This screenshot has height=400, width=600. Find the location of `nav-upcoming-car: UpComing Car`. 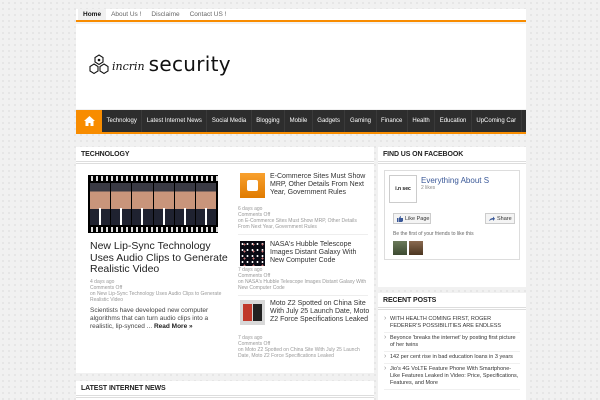

nav-upcoming-car: UpComing Car is located at coordinates (497, 121).